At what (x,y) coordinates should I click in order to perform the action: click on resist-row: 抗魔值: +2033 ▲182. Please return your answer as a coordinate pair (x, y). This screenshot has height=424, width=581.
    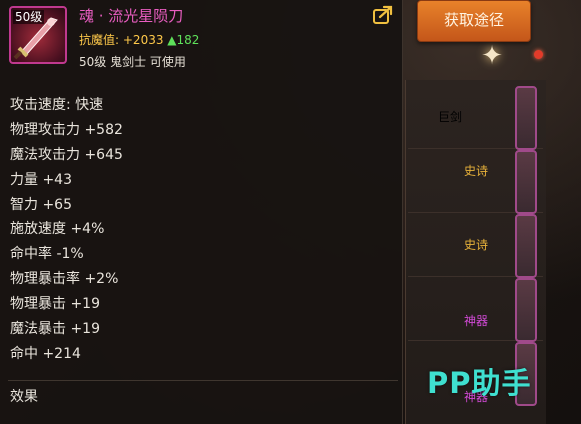
    Looking at the image, I should click on (139, 39).